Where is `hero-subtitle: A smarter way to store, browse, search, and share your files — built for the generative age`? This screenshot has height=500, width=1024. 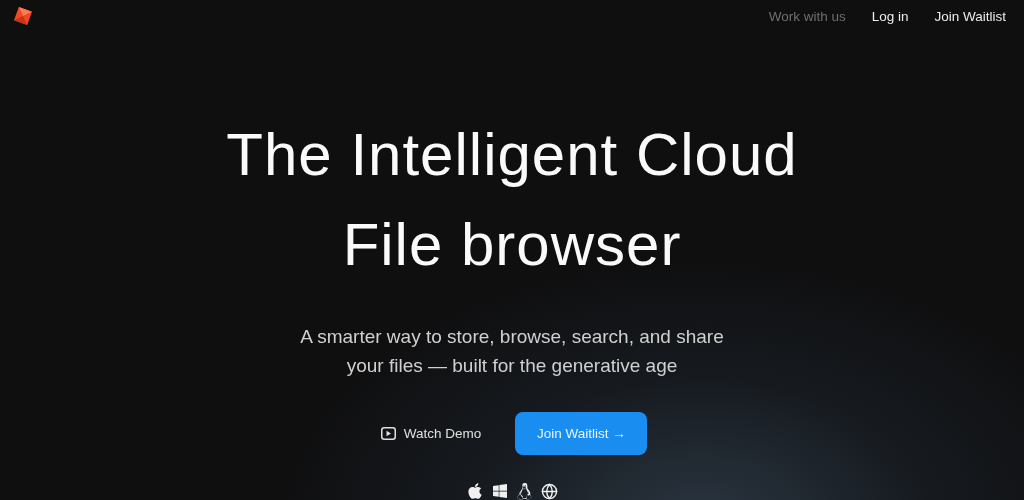
hero-subtitle: A smarter way to store, browse, search, and share your files — built for the generative age is located at coordinates (512, 351).